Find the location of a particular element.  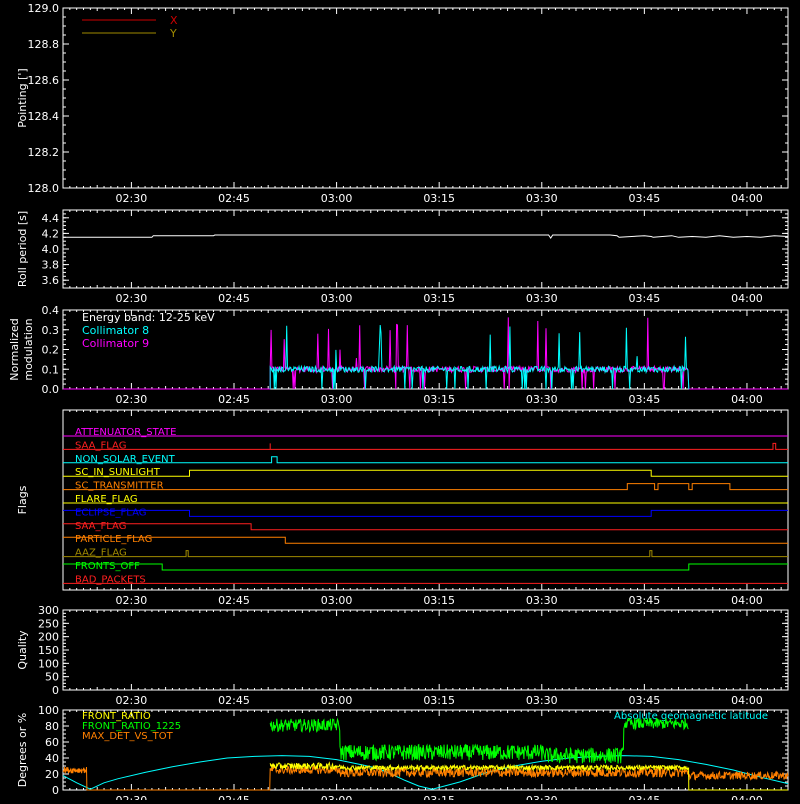

legend-label-y: Y is located at coordinates (173, 33).